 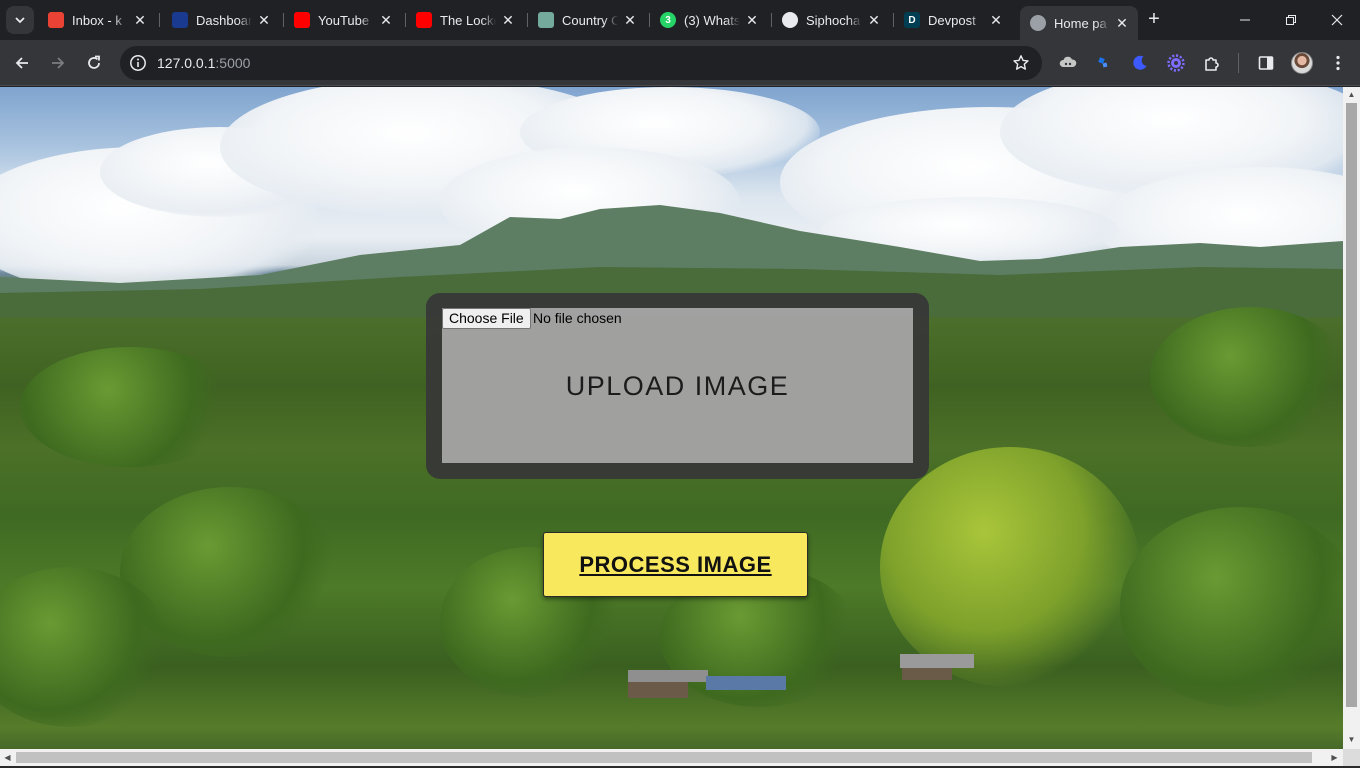 What do you see at coordinates (581, 63) in the screenshot?
I see `address-bar: 127.0.0.1:5000` at bounding box center [581, 63].